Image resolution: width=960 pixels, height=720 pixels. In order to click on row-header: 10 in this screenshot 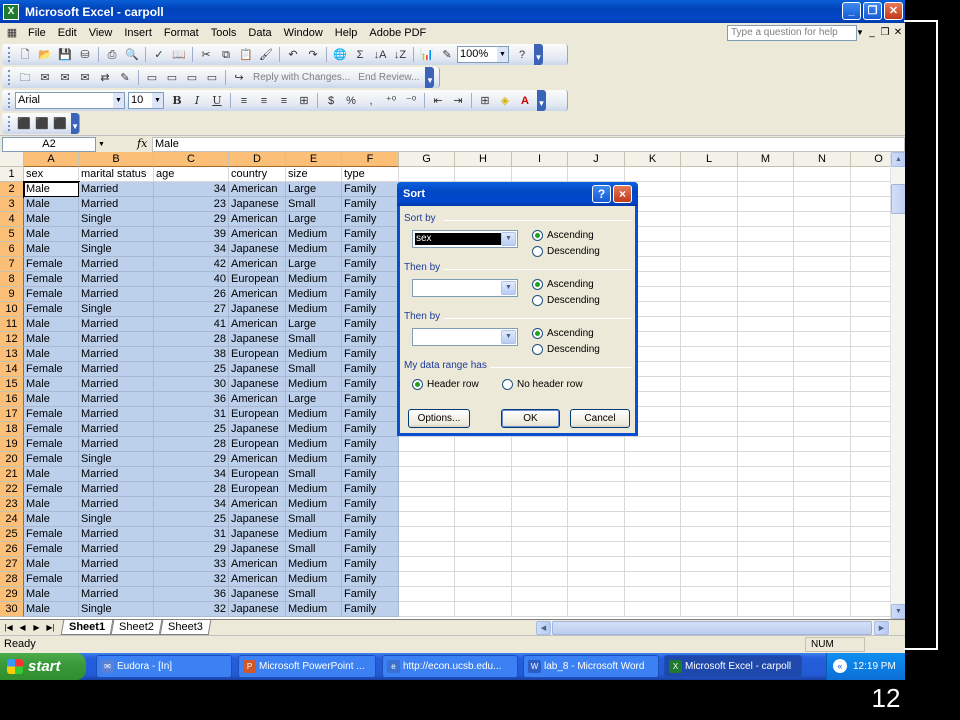, I will do `click(12, 309)`.